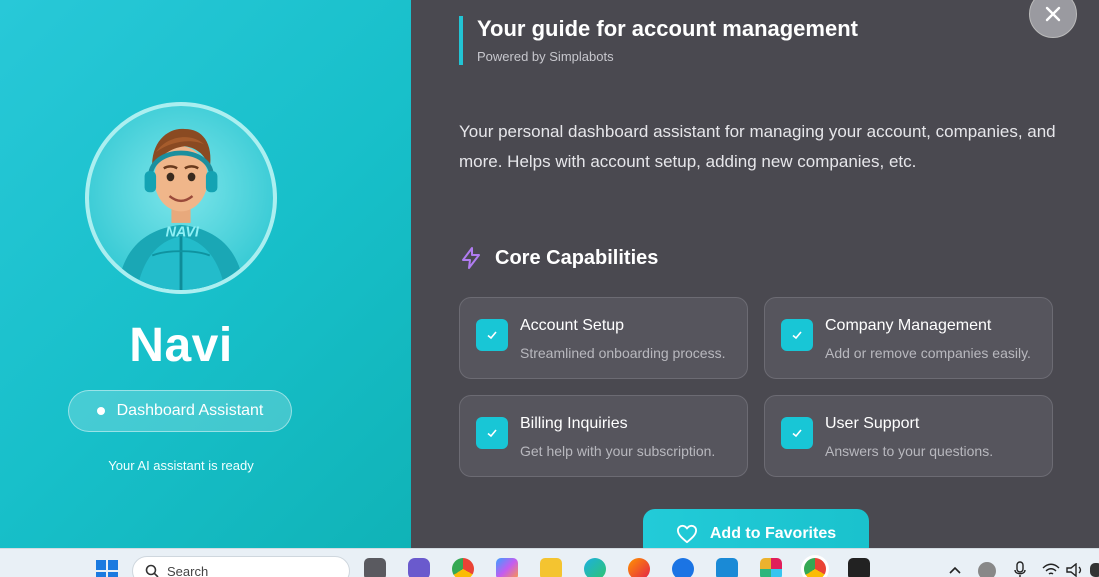 Image resolution: width=1099 pixels, height=577 pixels. I want to click on add-to-favorites-label: Add to Favorites, so click(773, 533).